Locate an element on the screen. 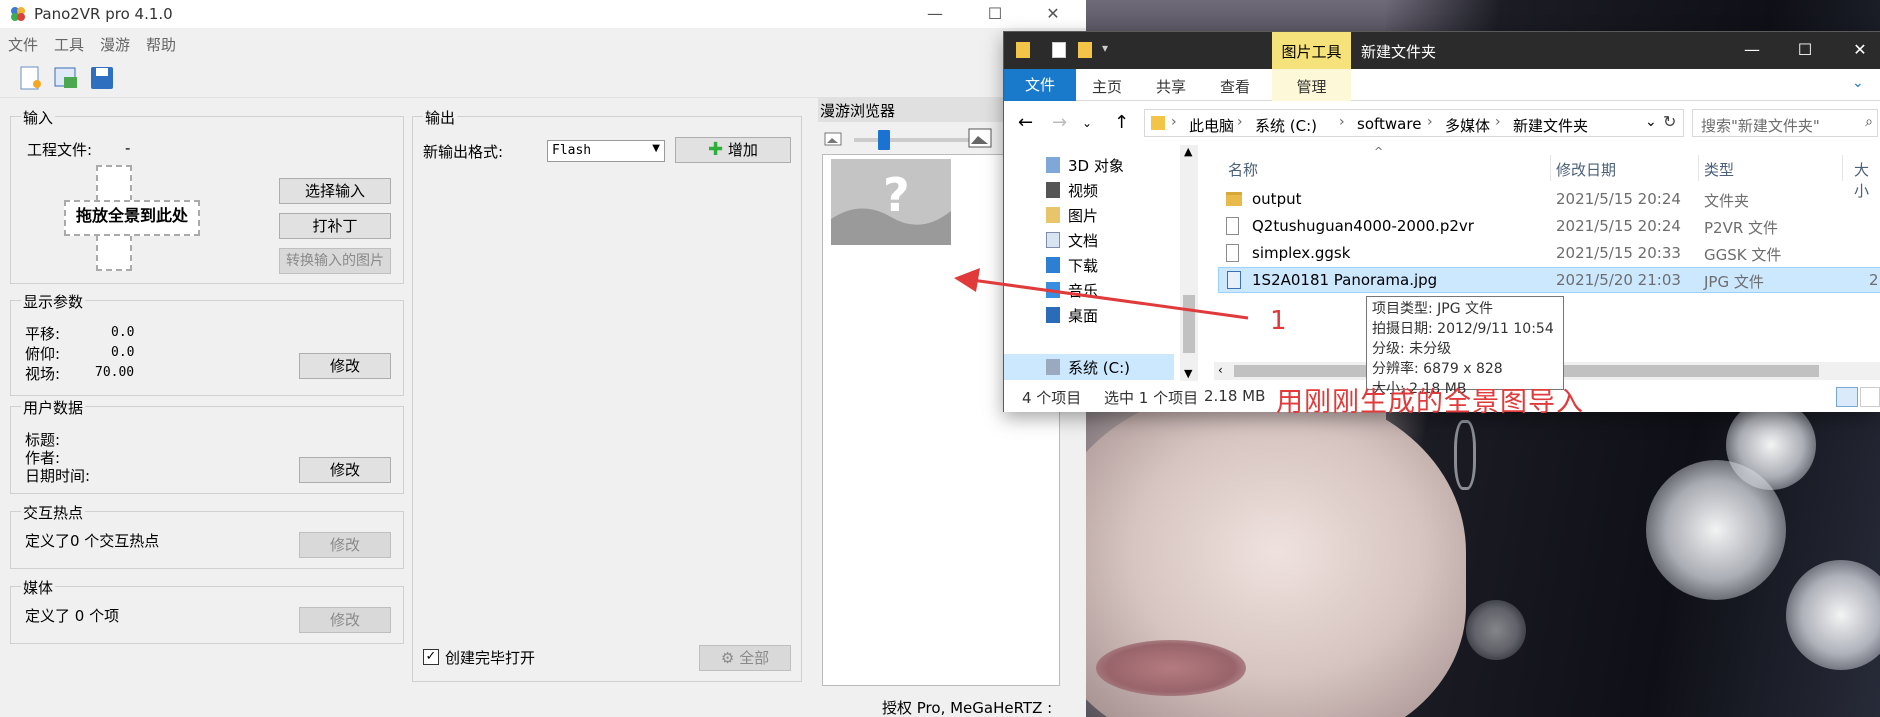  scroll-left-icon: ‹ is located at coordinates (1220, 370).